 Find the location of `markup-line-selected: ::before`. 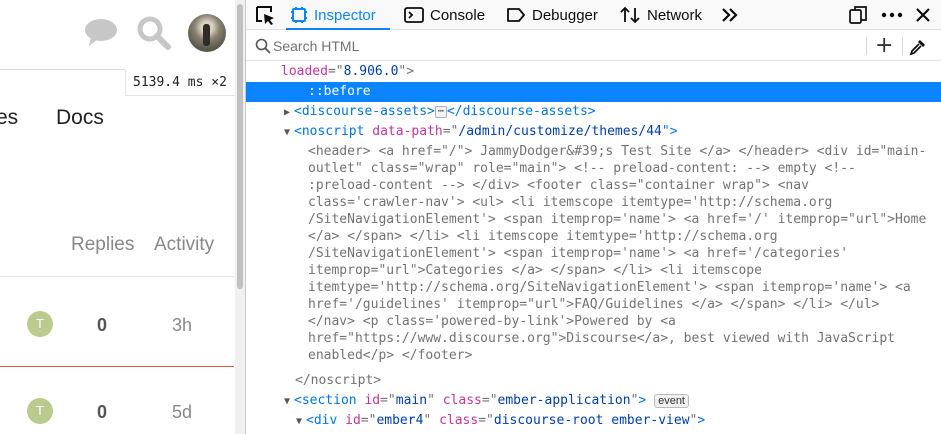

markup-line-selected: ::before is located at coordinates (593, 92).